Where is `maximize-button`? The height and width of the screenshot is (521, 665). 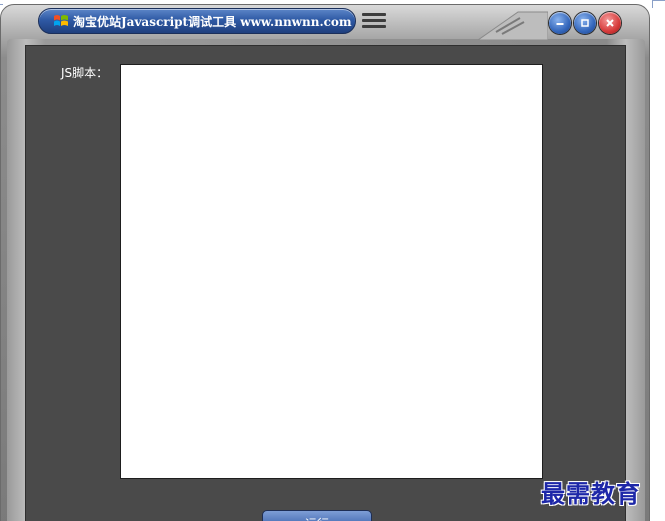 maximize-button is located at coordinates (585, 23).